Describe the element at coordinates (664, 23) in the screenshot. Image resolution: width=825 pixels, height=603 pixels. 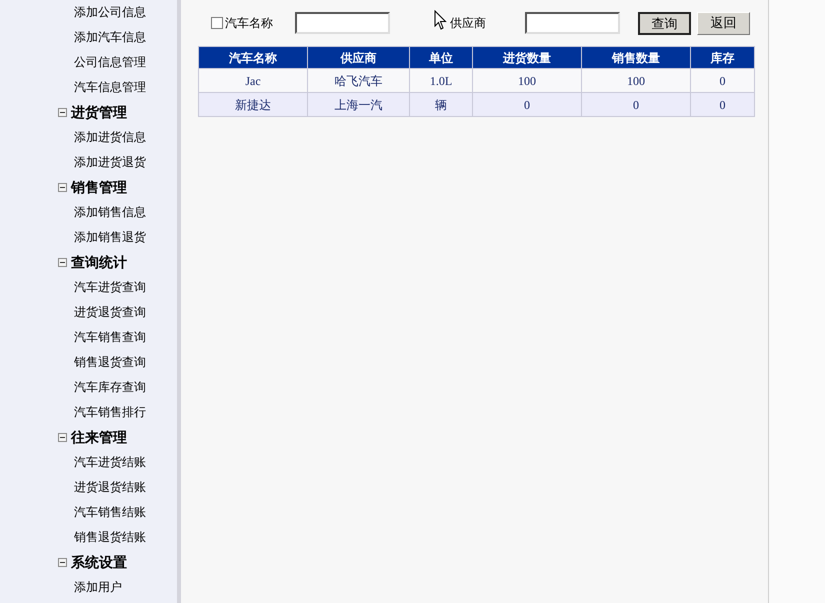
I see `search-button: 查询` at that location.